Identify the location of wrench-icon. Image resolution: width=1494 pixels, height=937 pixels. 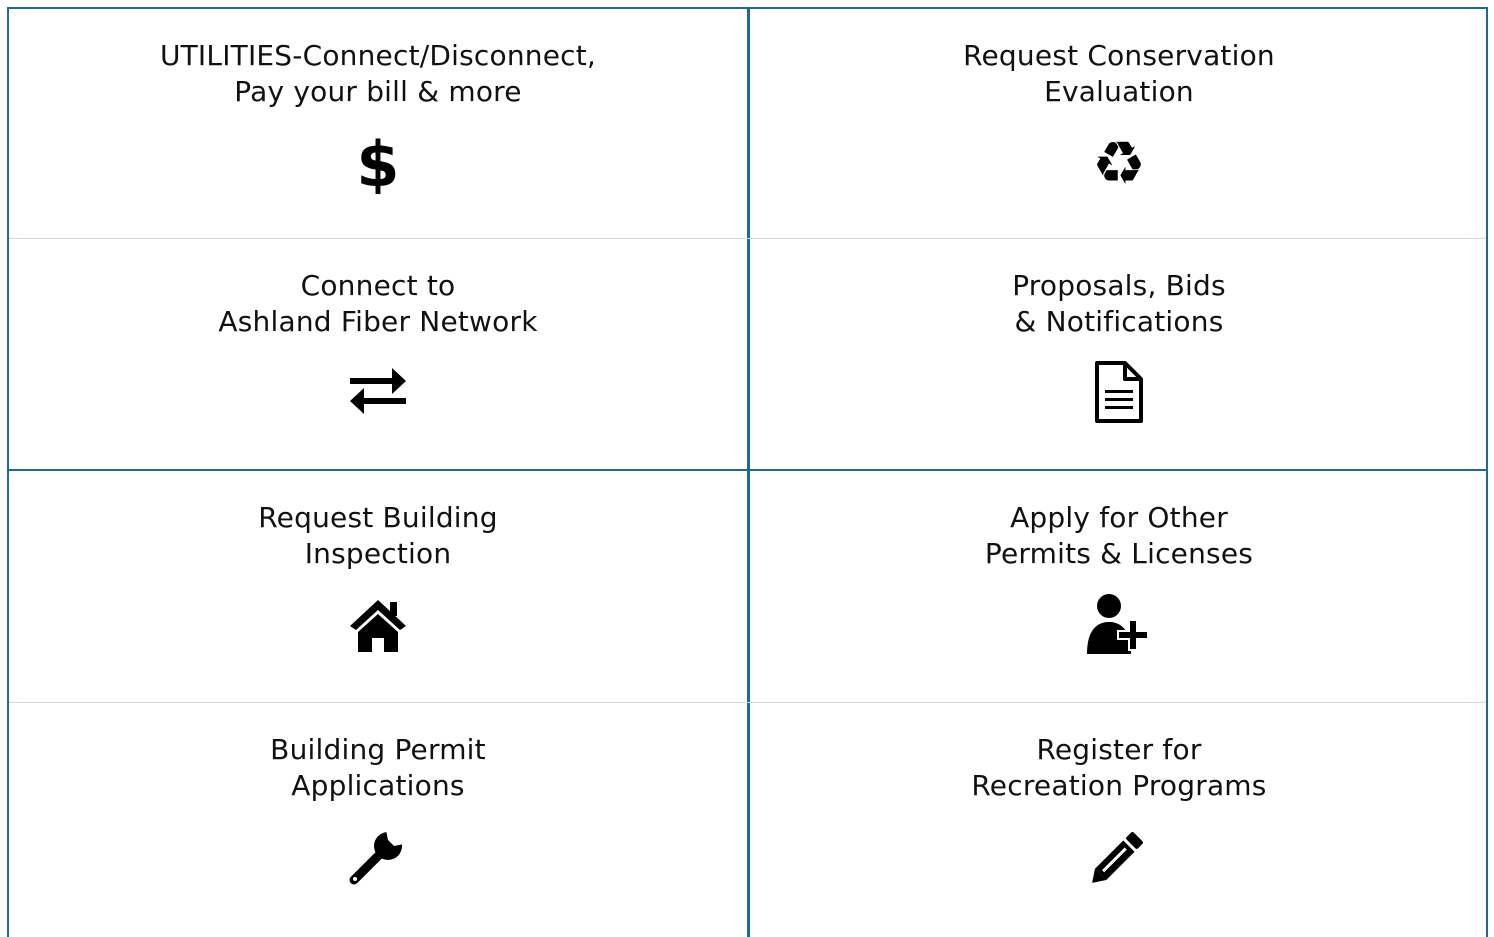
(378, 856).